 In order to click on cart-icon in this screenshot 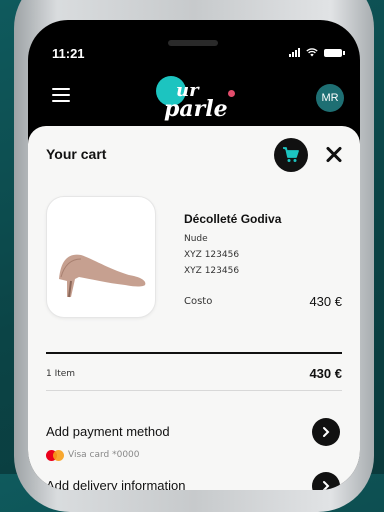, I will do `click(291, 154)`.